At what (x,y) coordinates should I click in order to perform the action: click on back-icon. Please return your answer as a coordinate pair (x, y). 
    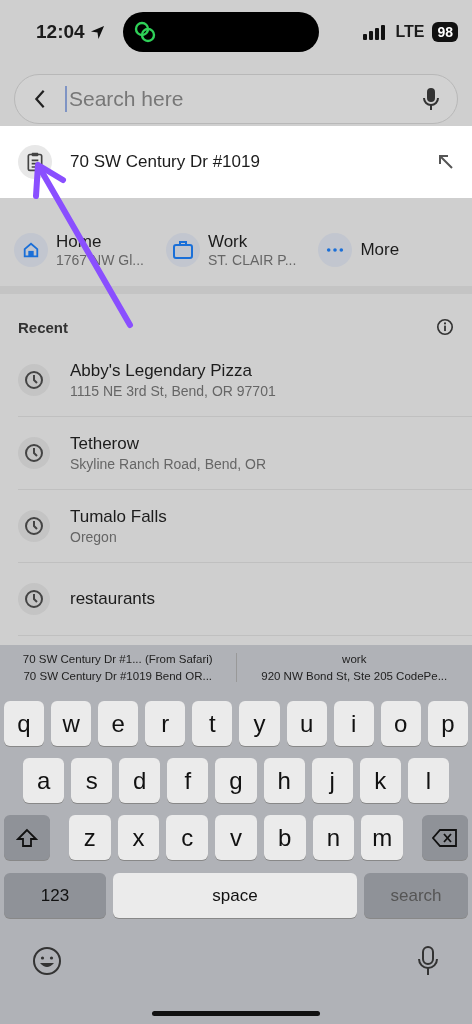
    Looking at the image, I should click on (40, 99).